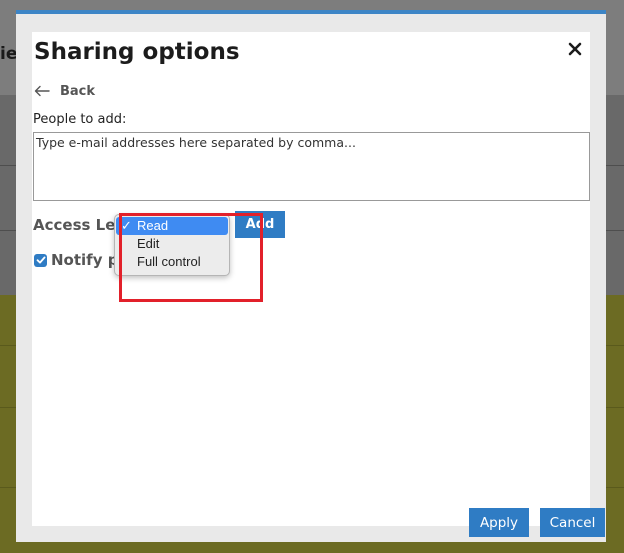 The image size is (624, 553). Describe the element at coordinates (126, 225) in the screenshot. I see `check-icon: ✓` at that location.